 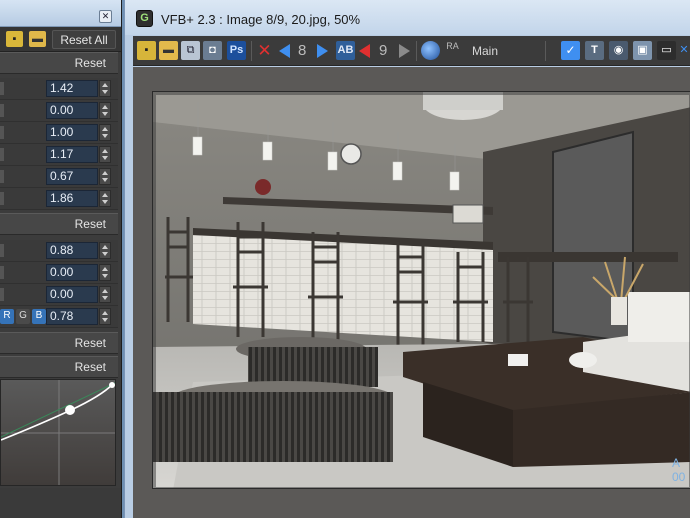 What do you see at coordinates (72, 316) in the screenshot?
I see `param-value-field: 0.78` at bounding box center [72, 316].